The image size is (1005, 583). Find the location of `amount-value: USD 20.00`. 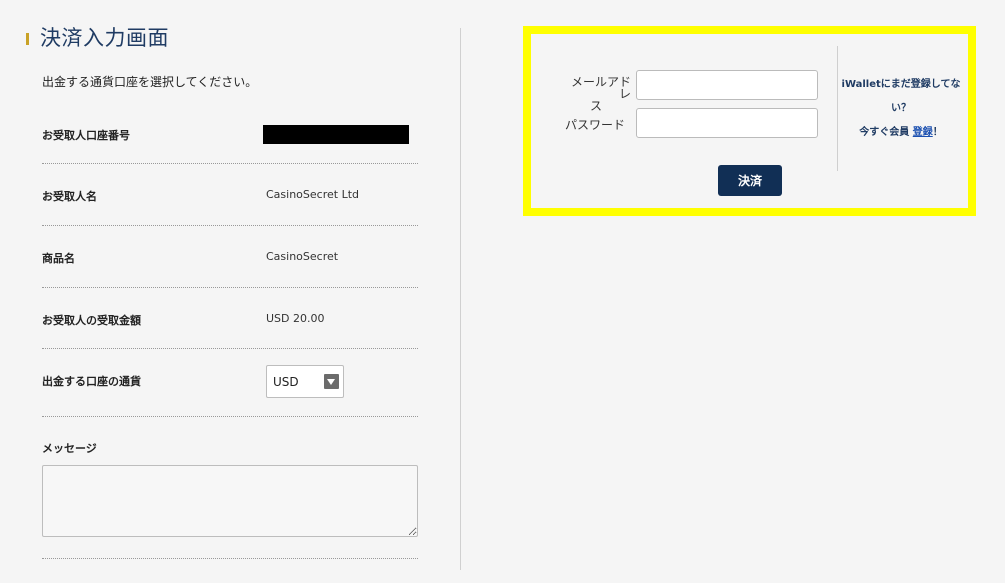

amount-value: USD 20.00 is located at coordinates (295, 318).